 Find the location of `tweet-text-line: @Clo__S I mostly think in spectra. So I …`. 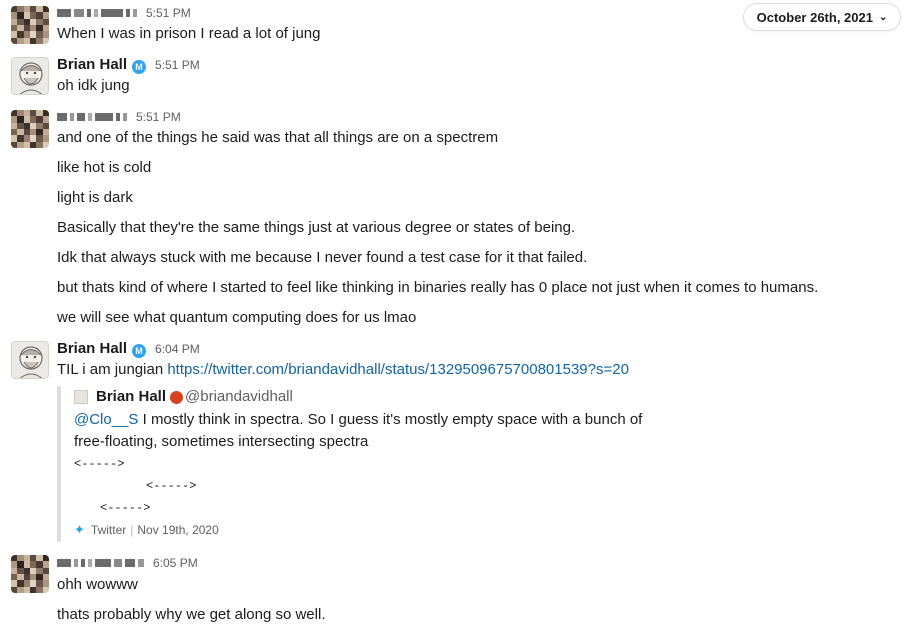

tweet-text-line: @Clo__S I mostly think in spectra. So I … is located at coordinates (358, 420).